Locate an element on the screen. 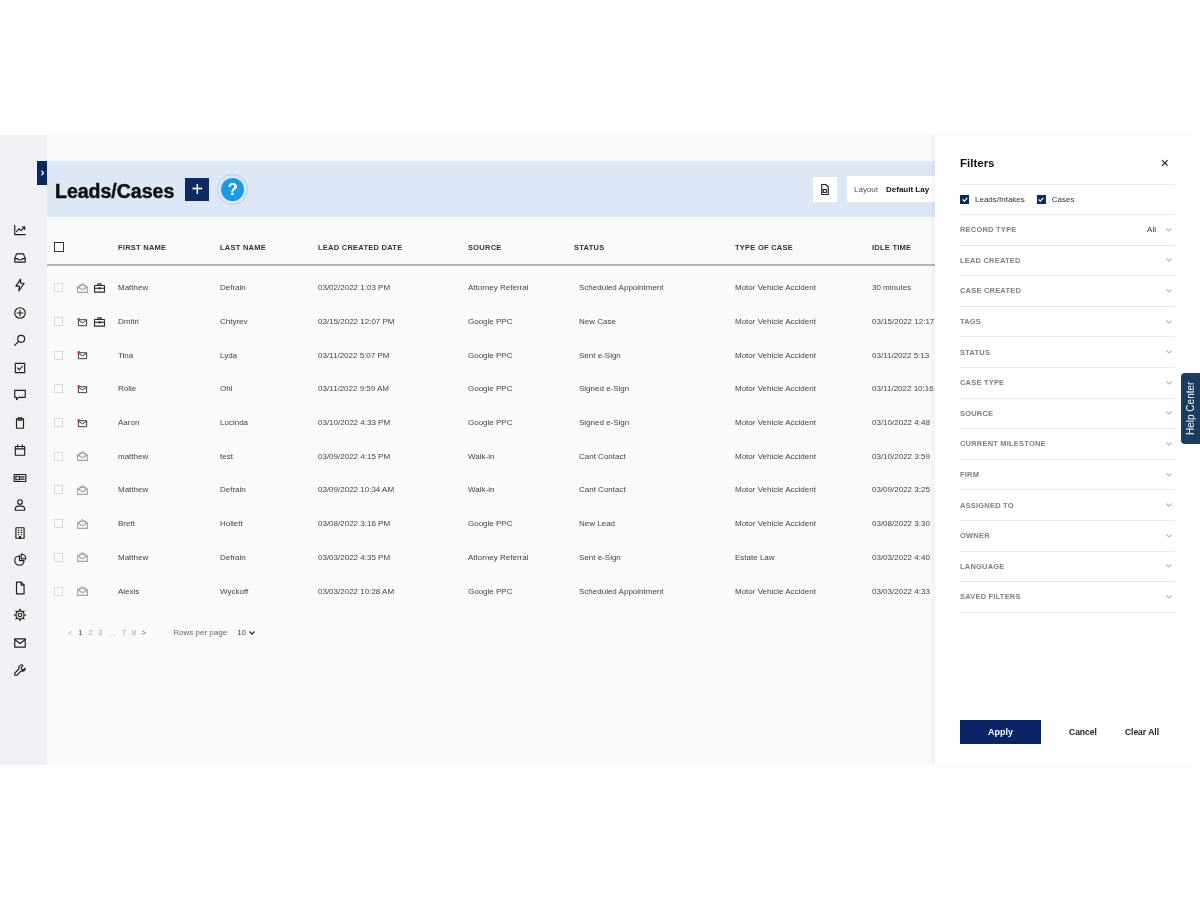  table-cell: Rolle is located at coordinates (127, 389).